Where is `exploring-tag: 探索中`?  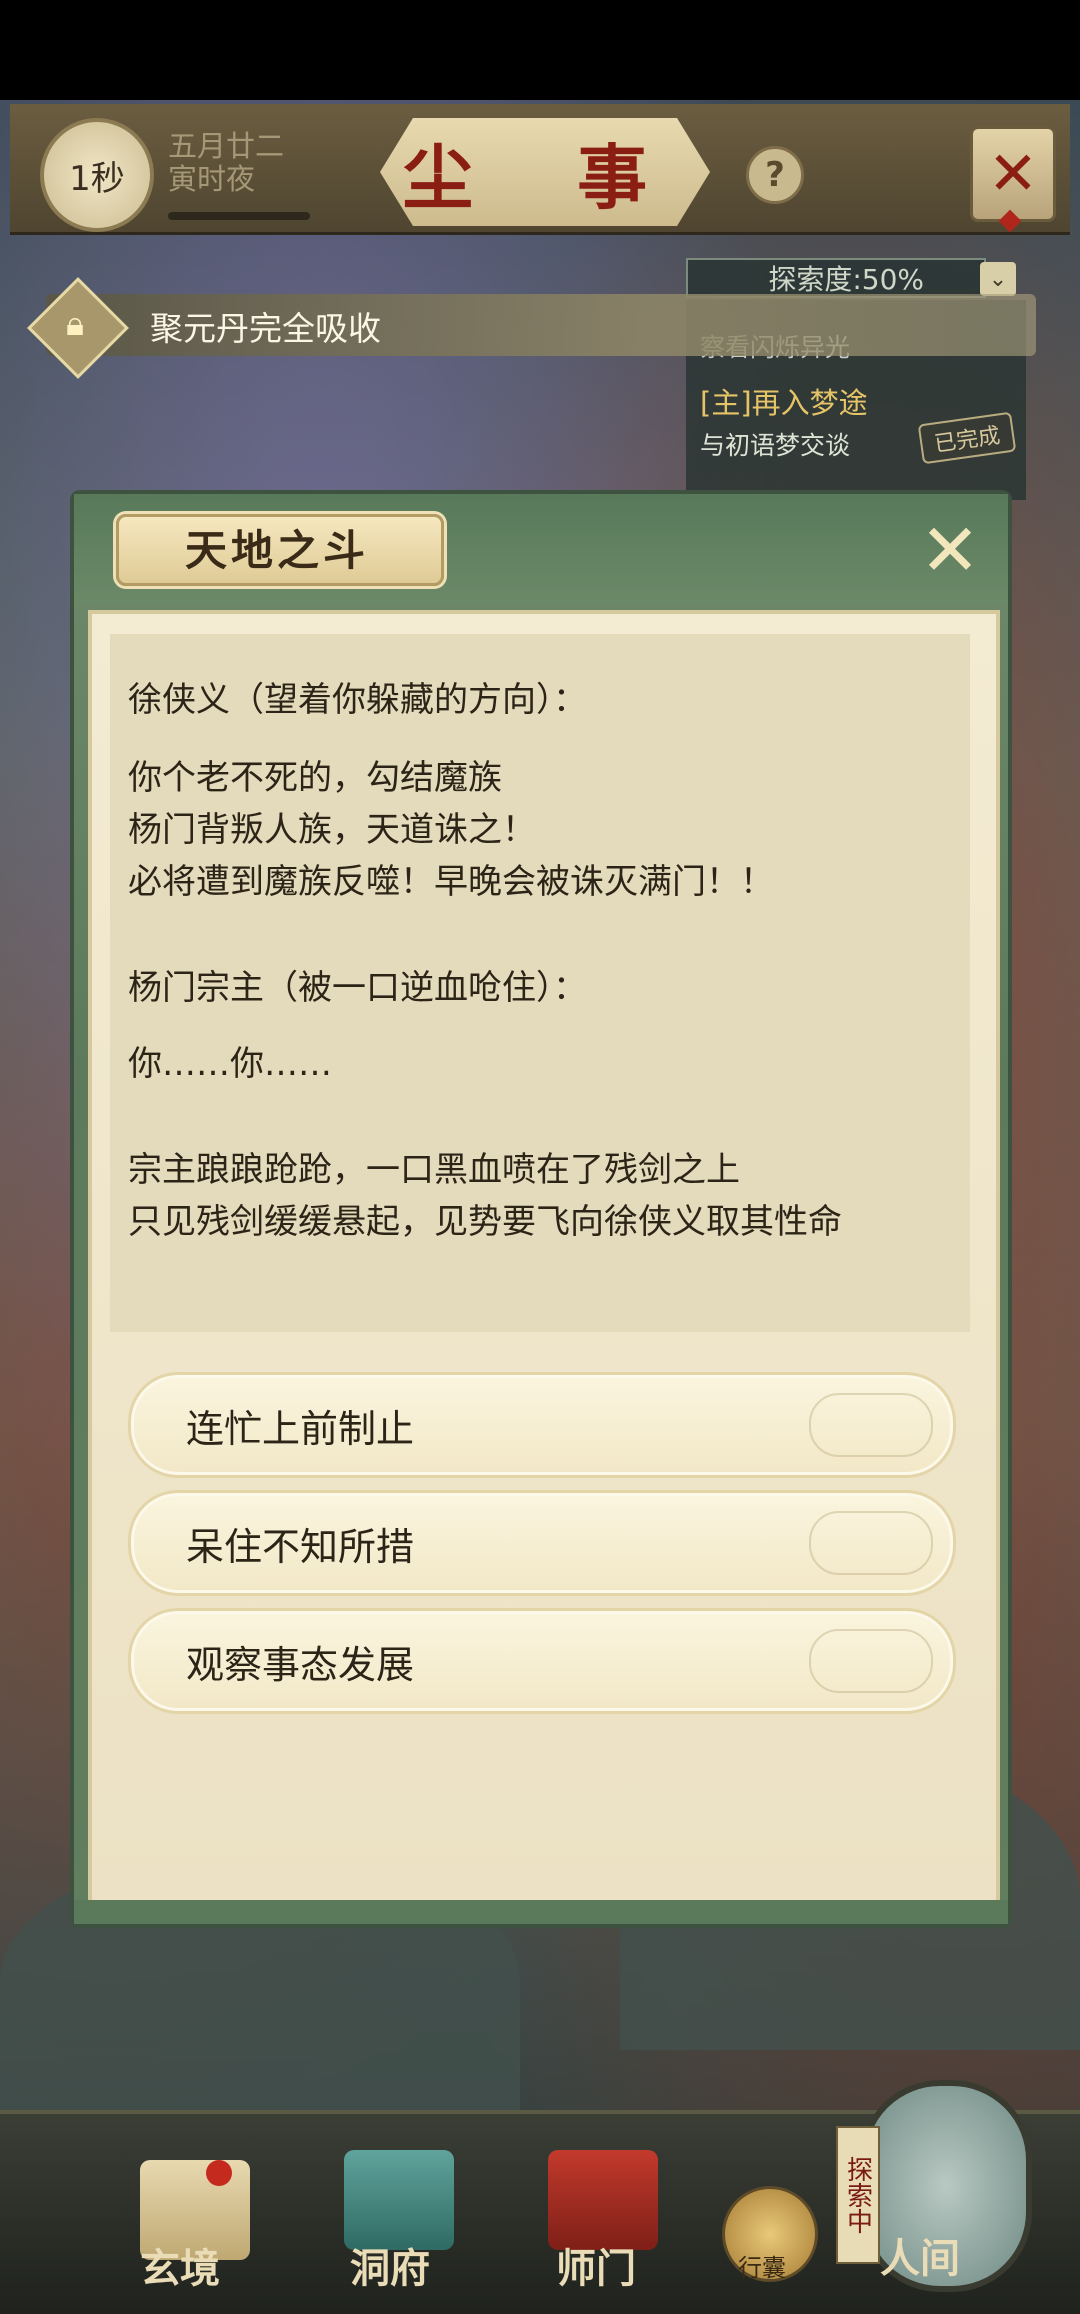
exploring-tag: 探索中 is located at coordinates (858, 2195).